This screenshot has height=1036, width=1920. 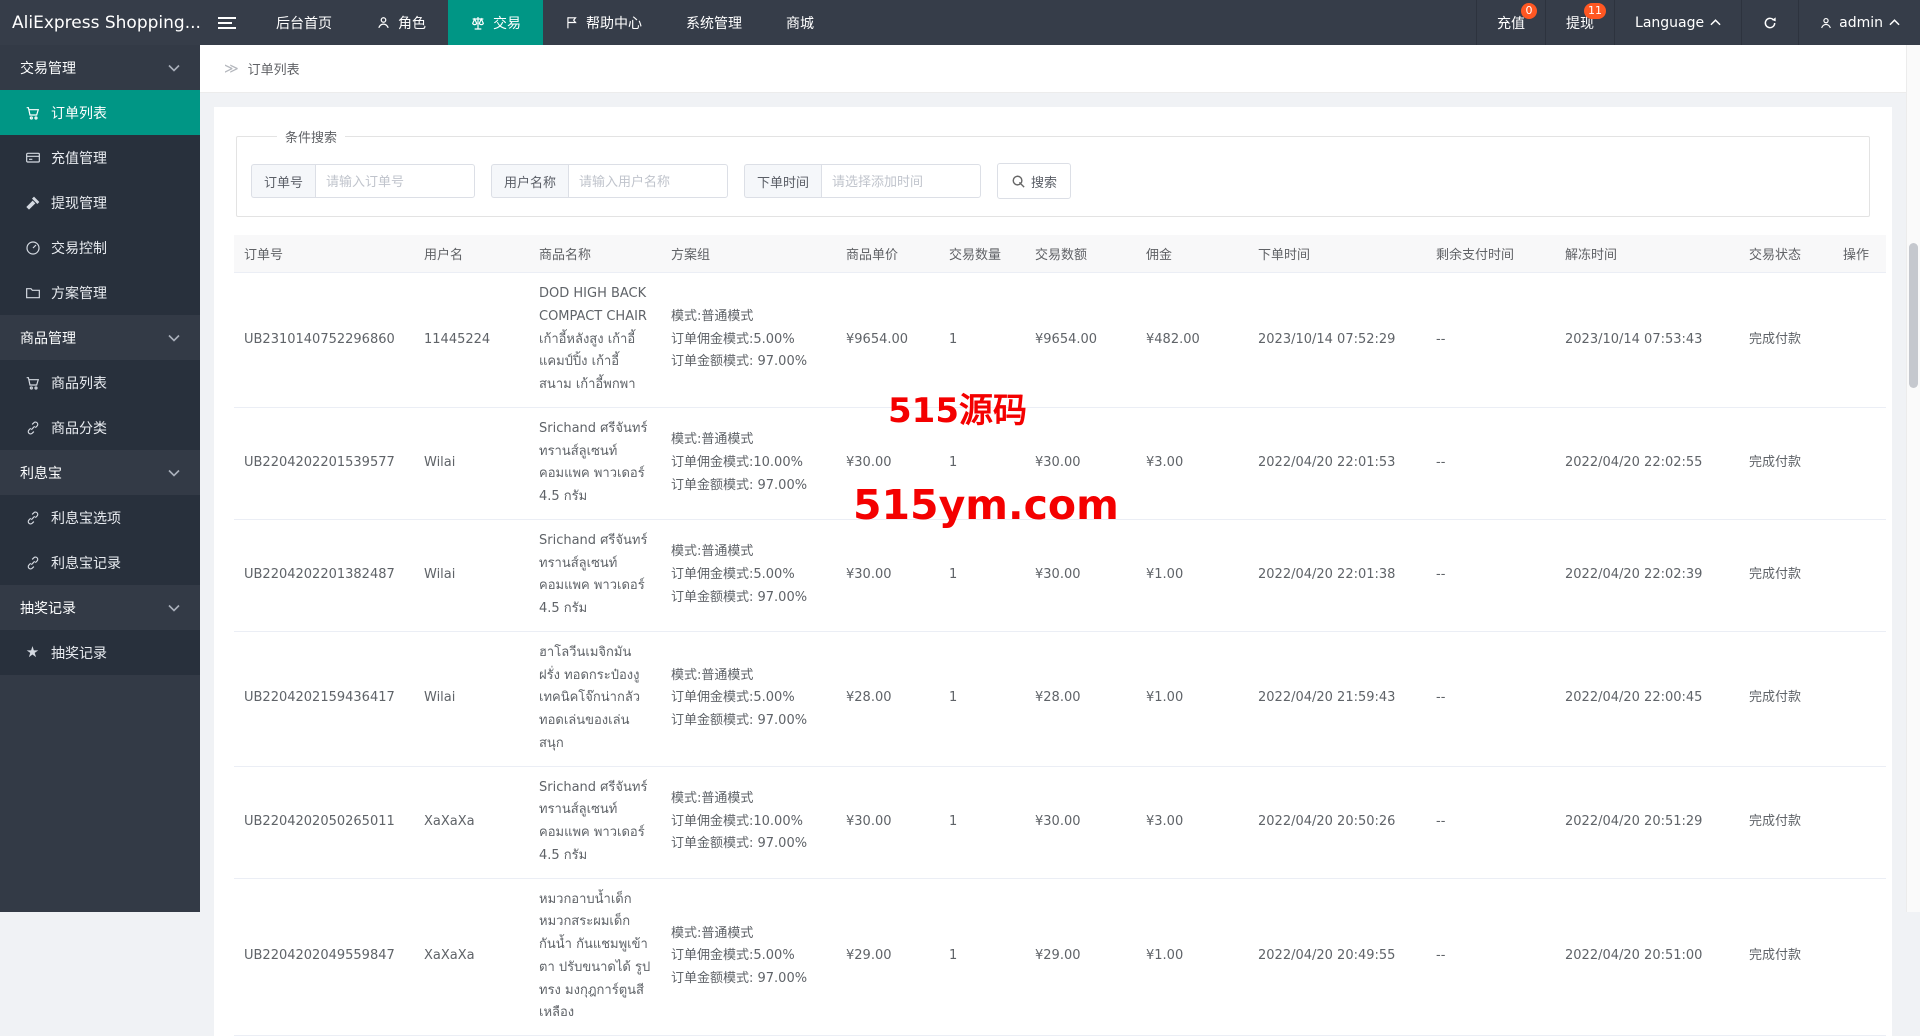 I want to click on sidebar-section-lottery-records: 抽奖记录, so click(x=100, y=607).